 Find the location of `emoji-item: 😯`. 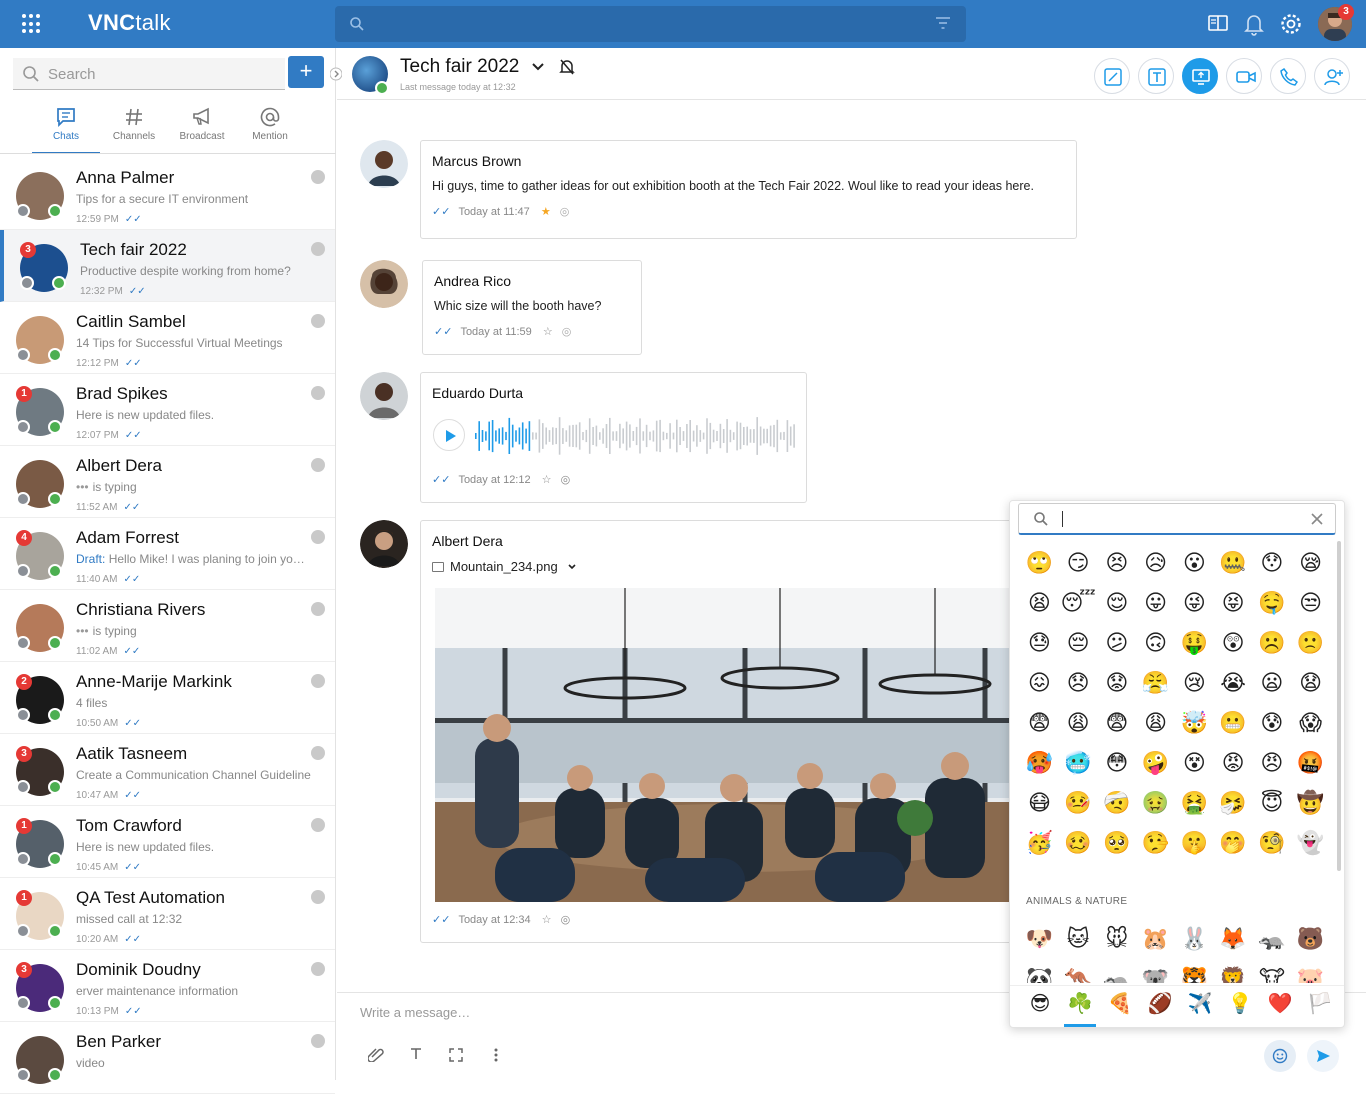

emoji-item: 😯 is located at coordinates (1272, 563).